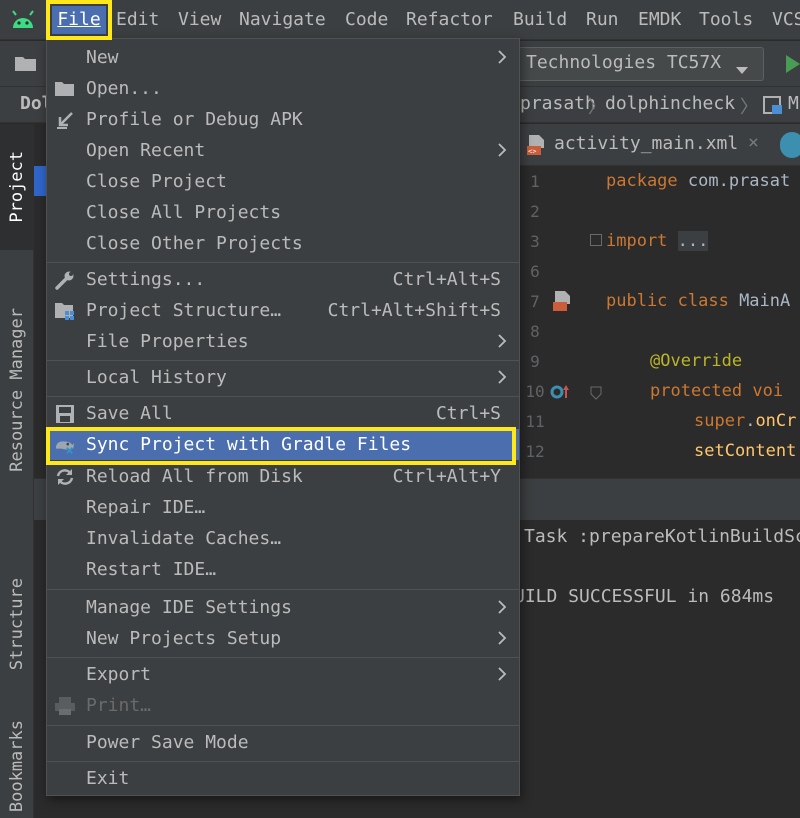 Image resolution: width=800 pixels, height=818 pixels. Describe the element at coordinates (773, 105) in the screenshot. I see `java-class-icon` at that location.